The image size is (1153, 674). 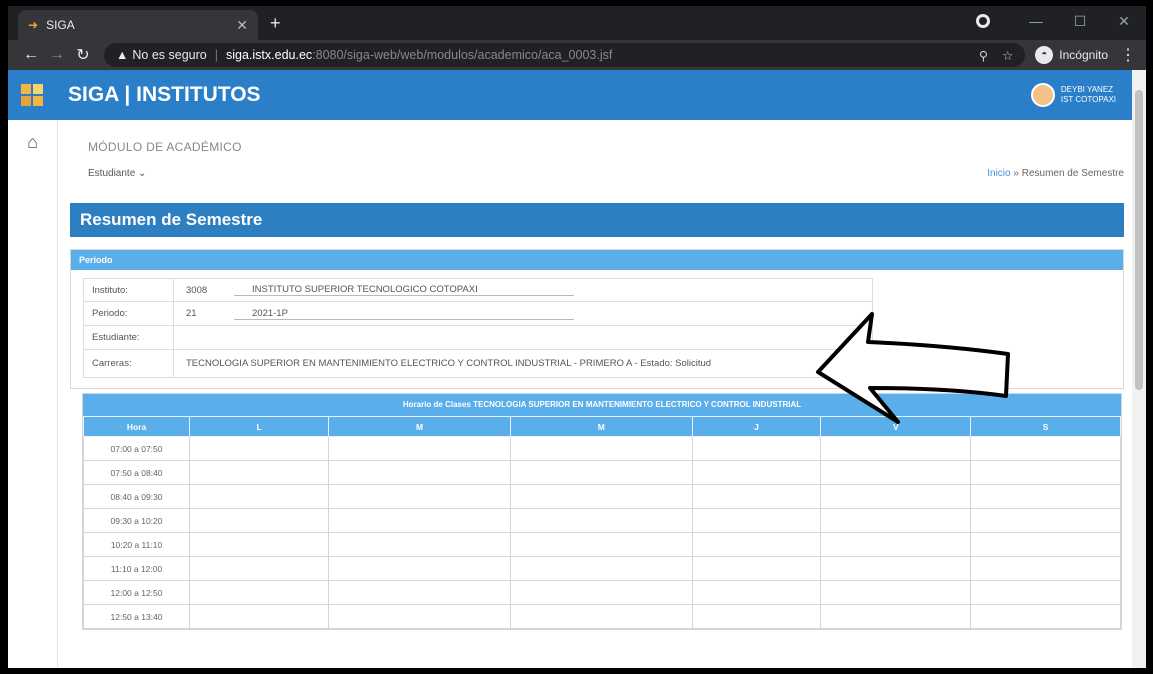 What do you see at coordinates (242, 25) in the screenshot?
I see `close-tab-icon: ✕` at bounding box center [242, 25].